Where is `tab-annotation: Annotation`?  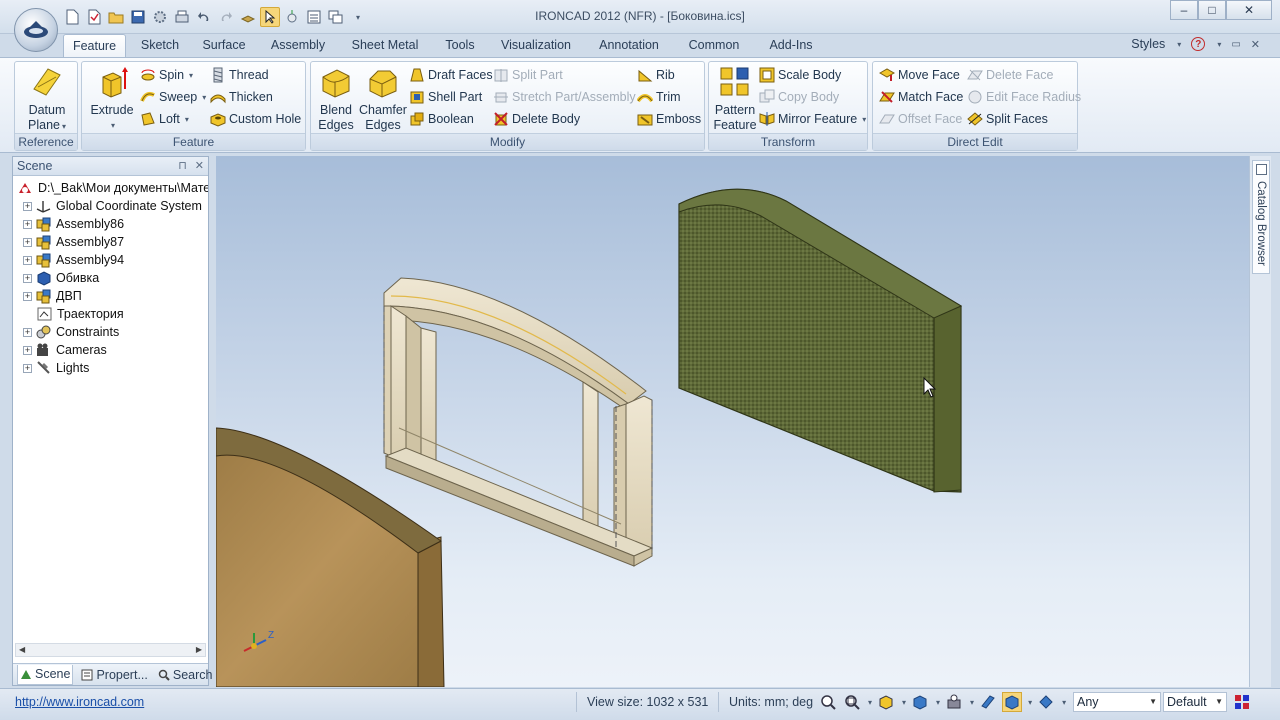
tab-annotation: Annotation is located at coordinates (629, 46).